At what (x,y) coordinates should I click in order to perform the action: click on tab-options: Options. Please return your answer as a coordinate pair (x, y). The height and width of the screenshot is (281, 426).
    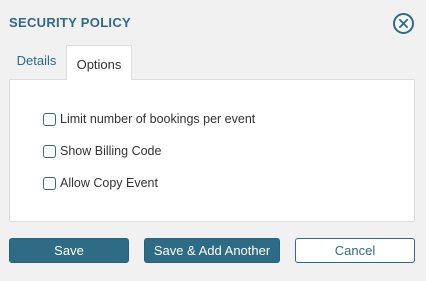
    Looking at the image, I should click on (99, 62).